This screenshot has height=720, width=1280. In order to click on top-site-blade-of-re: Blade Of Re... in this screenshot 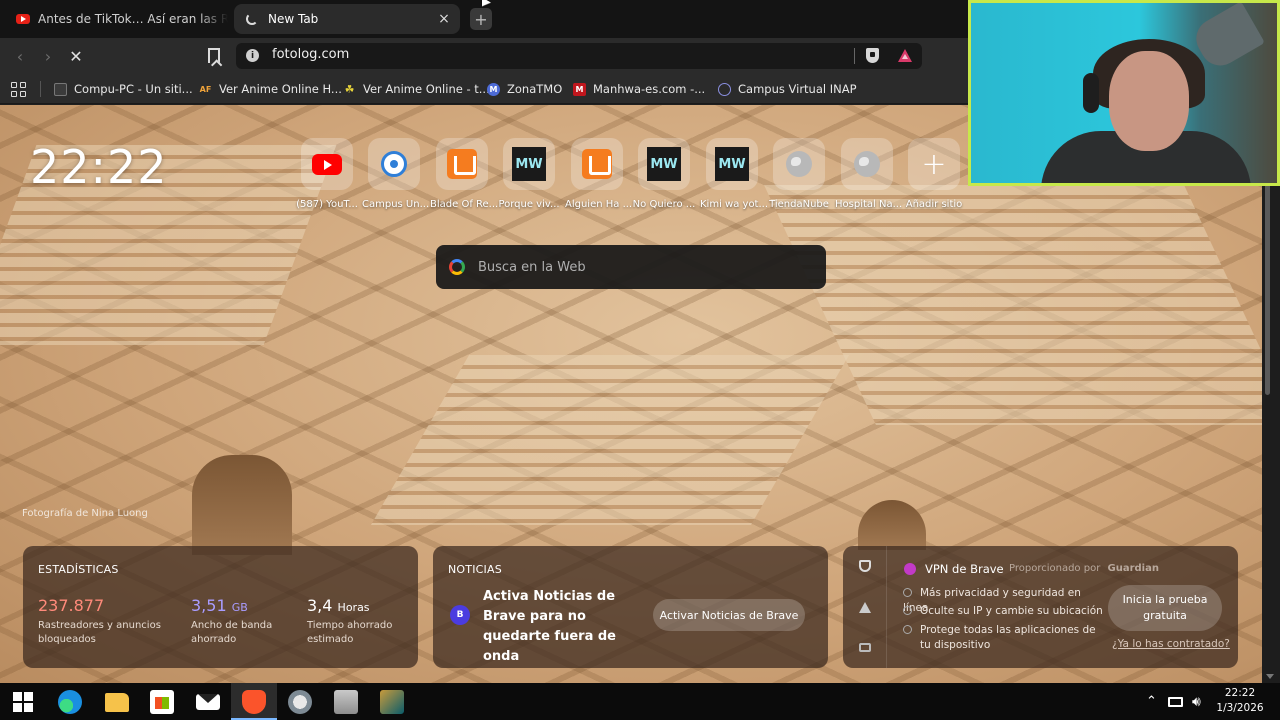, I will do `click(464, 174)`.